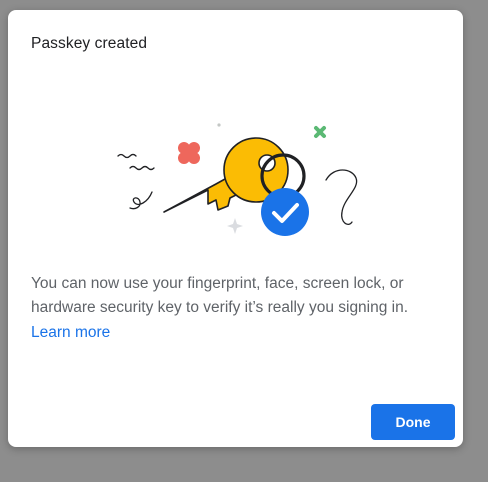 This screenshot has width=488, height=482. What do you see at coordinates (285, 212) in the screenshot?
I see `checkmark-badge-icon` at bounding box center [285, 212].